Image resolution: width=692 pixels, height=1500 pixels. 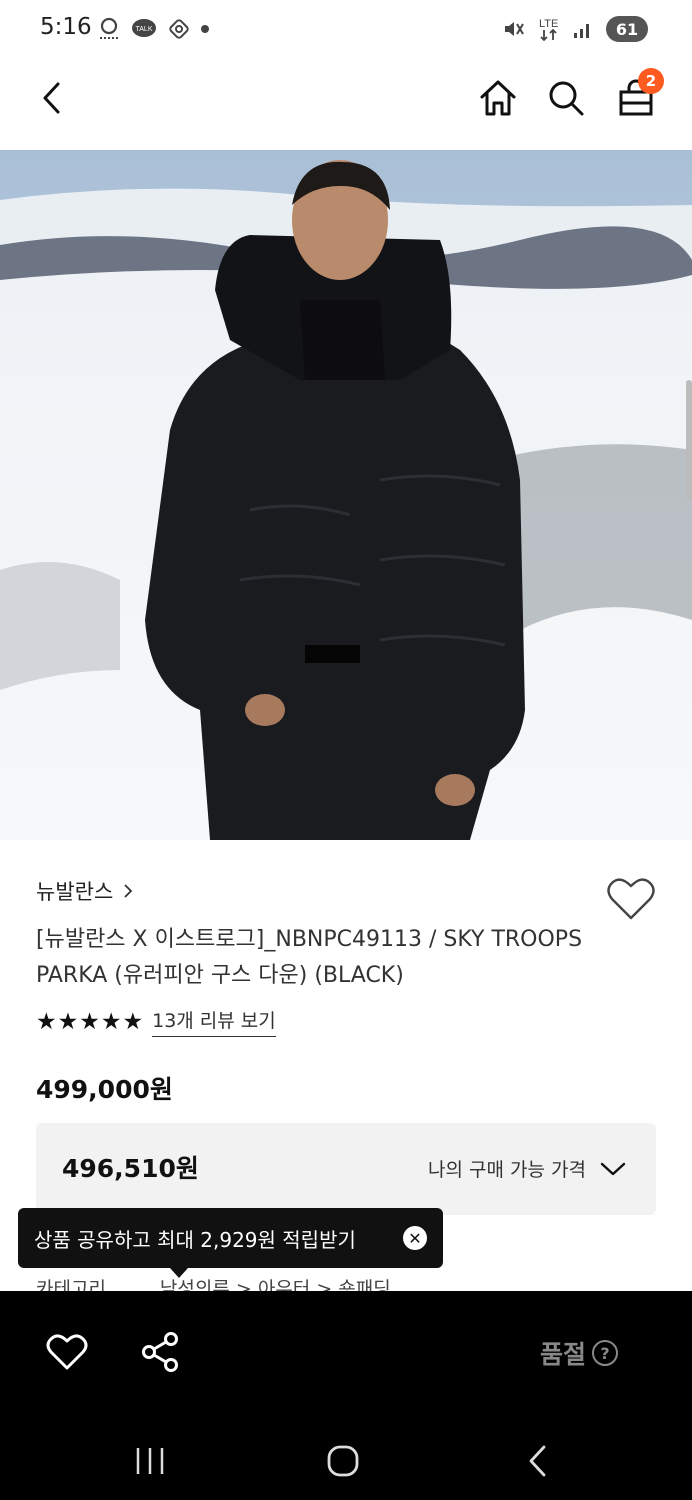 I want to click on recent-apps-button, so click(x=150, y=1463).